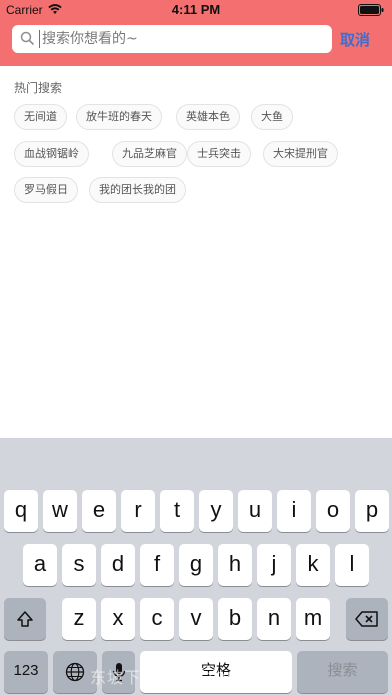 The height and width of the screenshot is (696, 392). What do you see at coordinates (27, 38) in the screenshot?
I see `search-icon` at bounding box center [27, 38].